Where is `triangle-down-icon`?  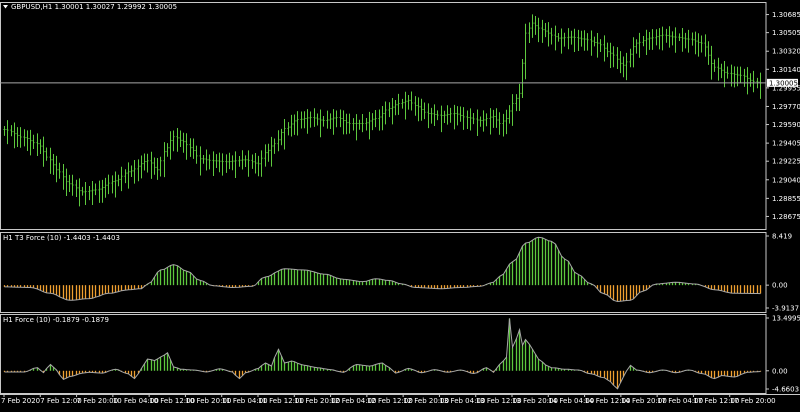
triangle-down-icon is located at coordinates (5, 7).